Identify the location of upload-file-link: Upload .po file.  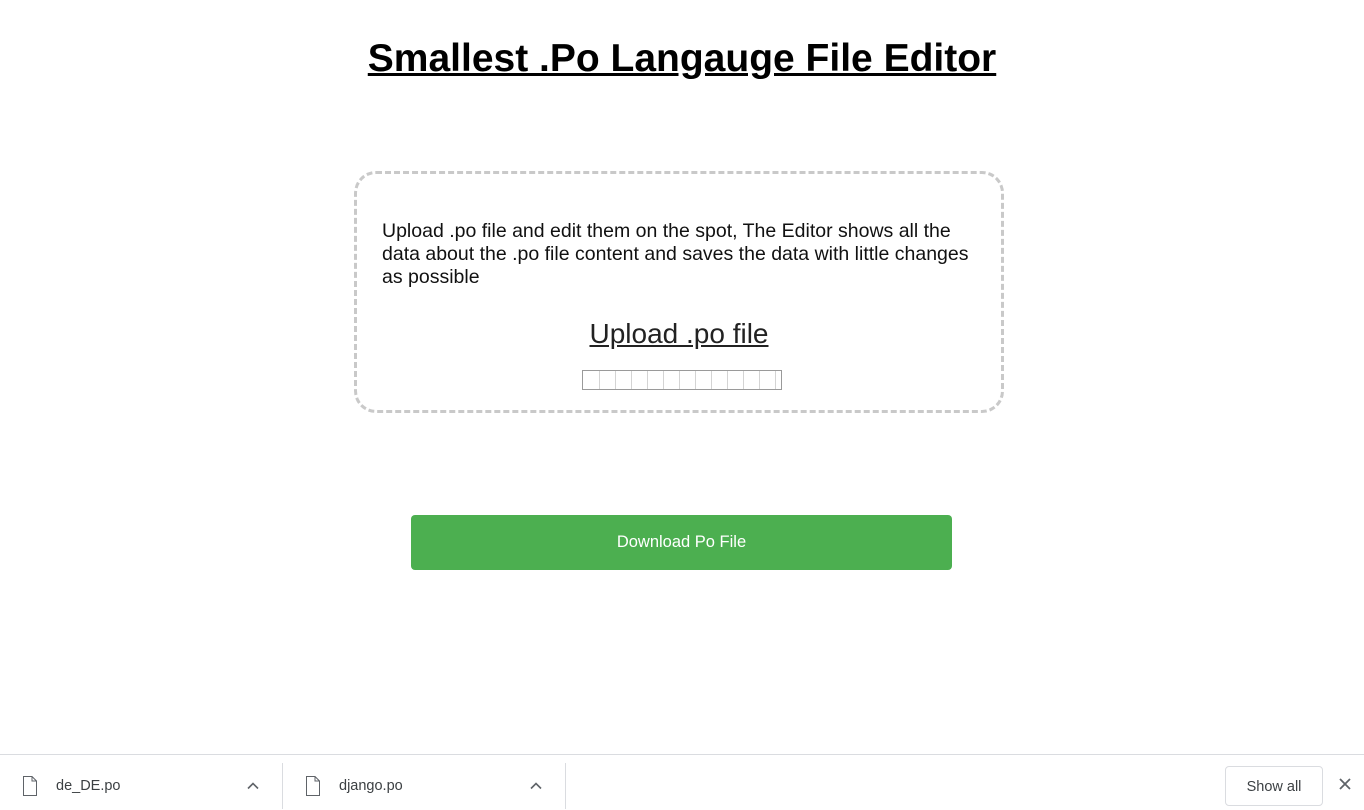
(679, 334).